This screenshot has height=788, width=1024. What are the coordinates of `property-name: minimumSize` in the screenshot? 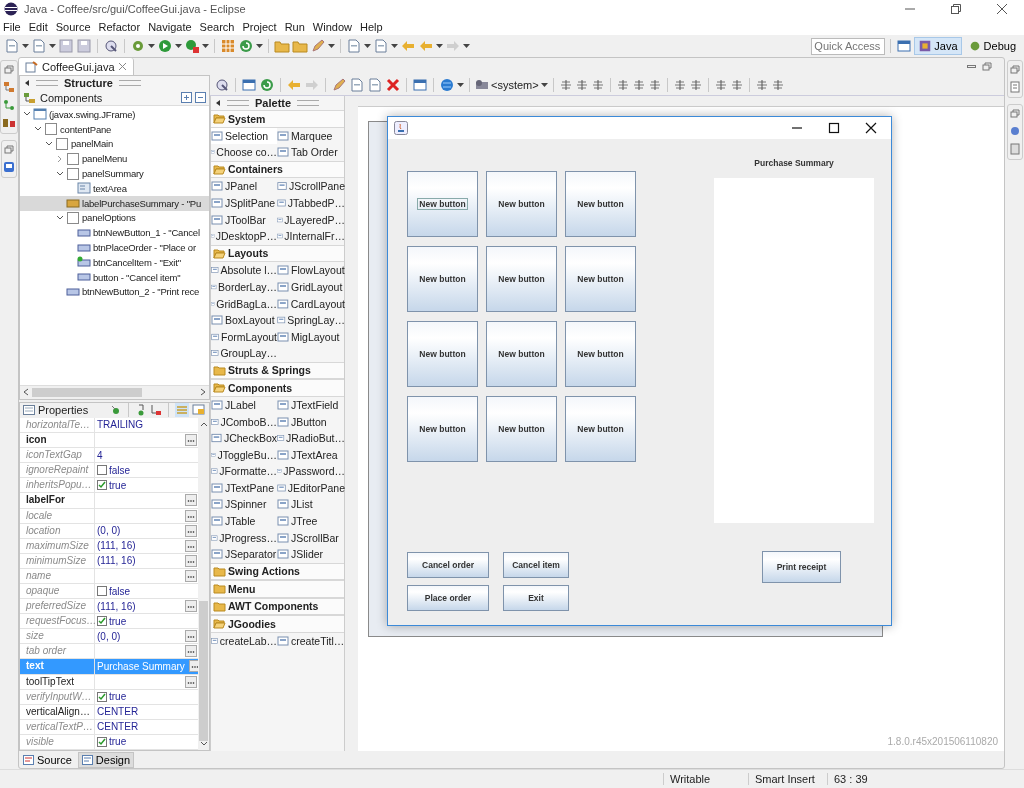 It's located at (57, 560).